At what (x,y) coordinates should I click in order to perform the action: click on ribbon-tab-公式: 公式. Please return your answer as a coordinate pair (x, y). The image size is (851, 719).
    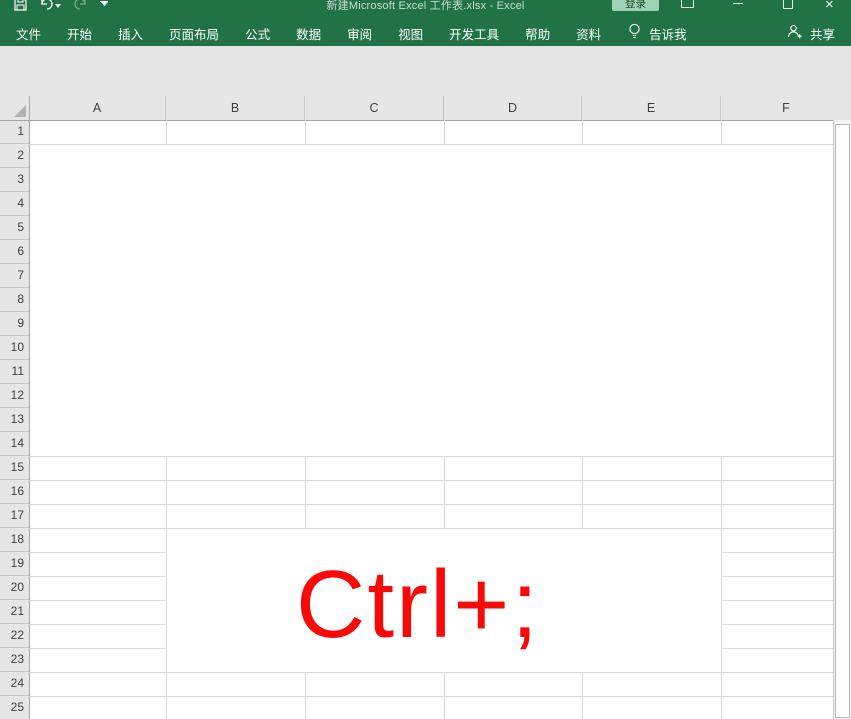
    Looking at the image, I should click on (257, 33).